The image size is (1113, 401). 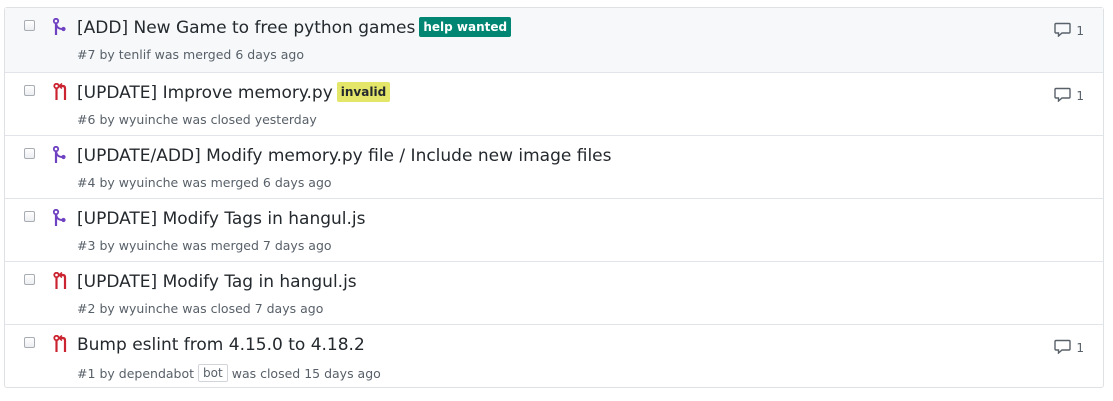 I want to click on title-line: Bump eslint from 4.15.0 to 4.18.2, so click(x=221, y=345).